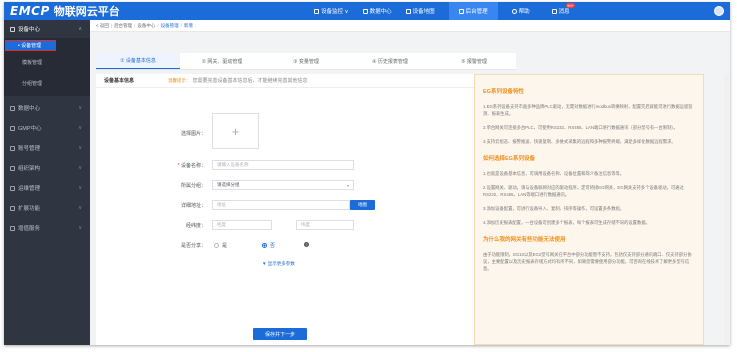 The image size is (737, 352). What do you see at coordinates (47, 29) in the screenshot?
I see `sidebar-group-device-center: 设备中心 ∧` at bounding box center [47, 29].